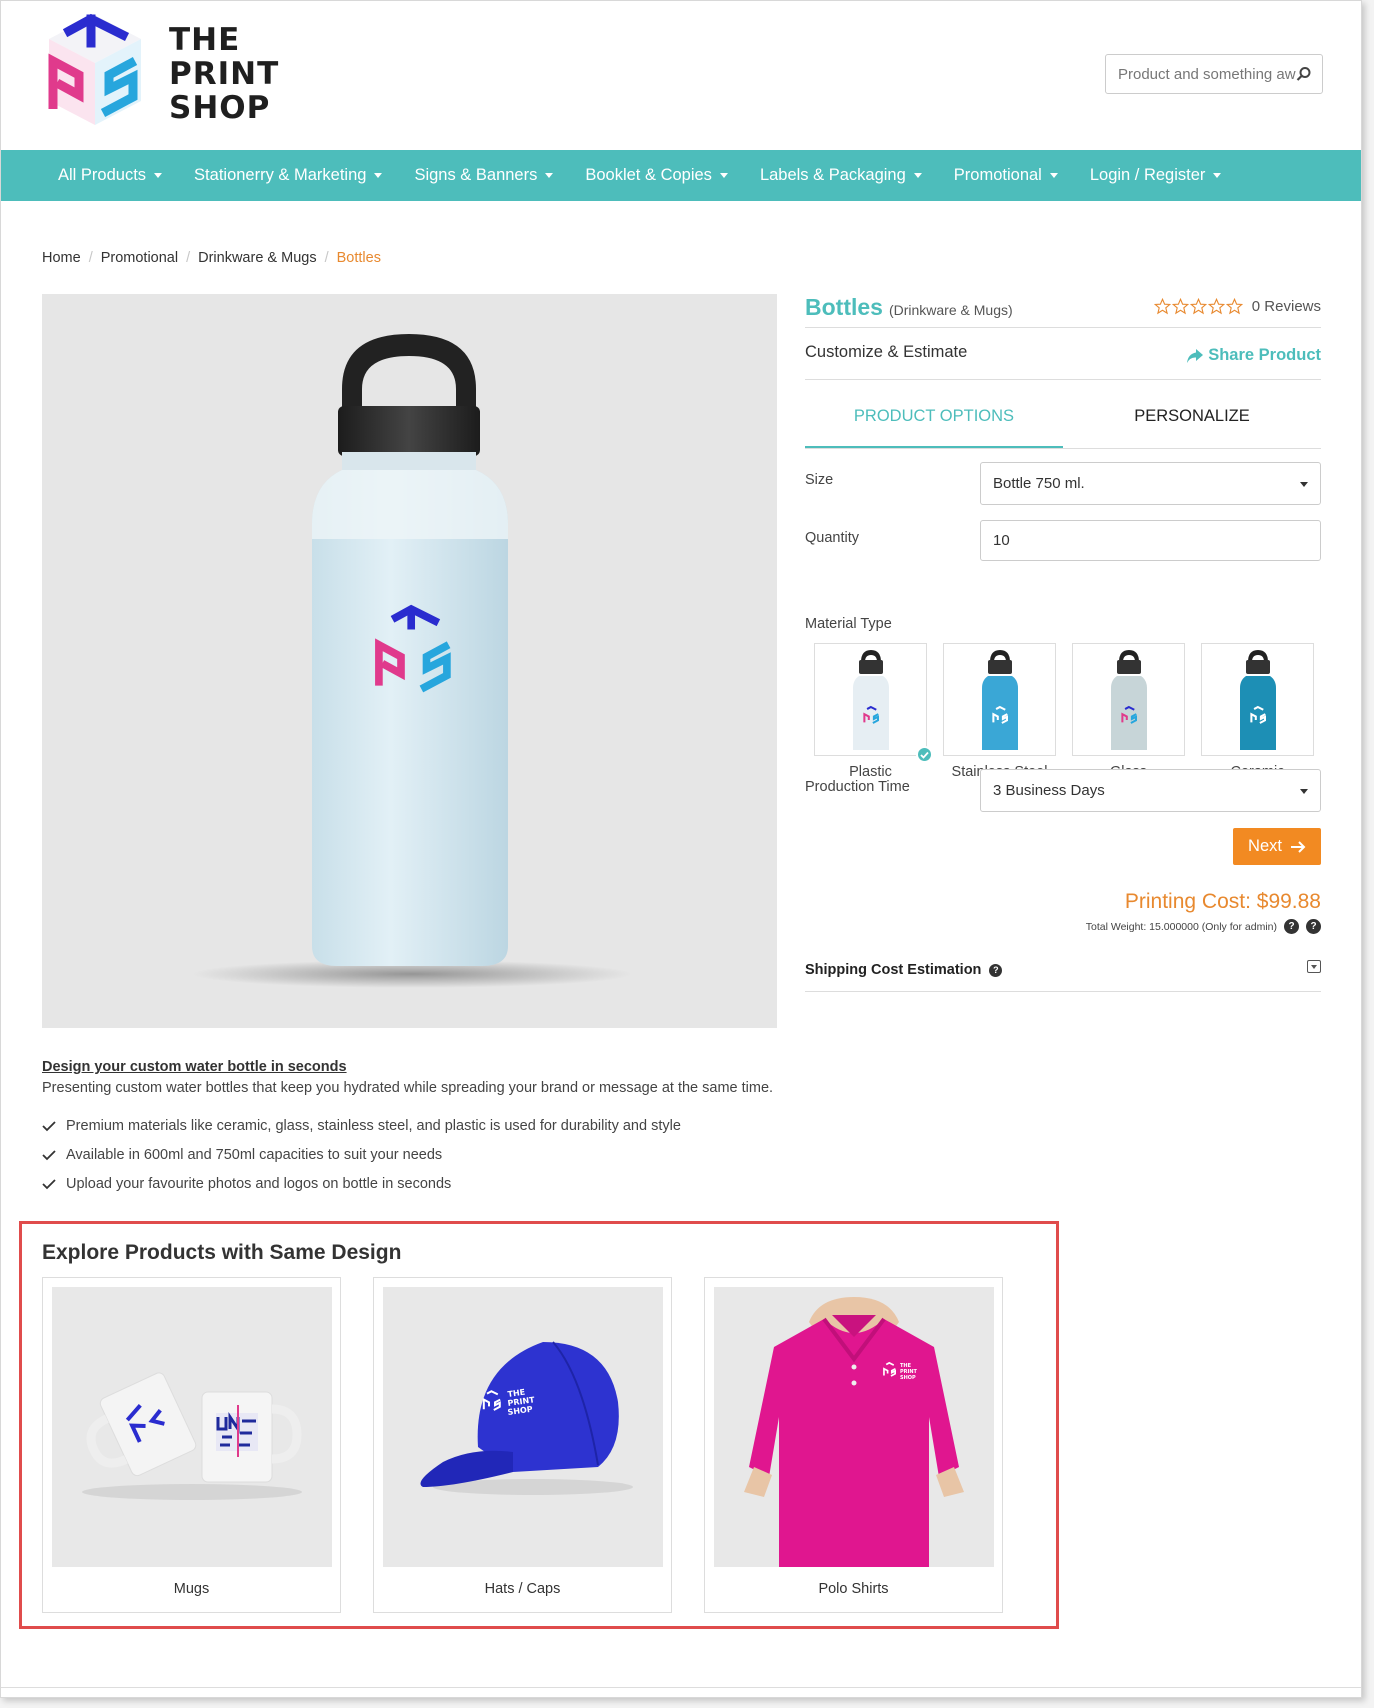 Image resolution: width=1374 pixels, height=1708 pixels. I want to click on shipping-estimation-row: Shipping Cost Estimation ?, so click(1063, 974).